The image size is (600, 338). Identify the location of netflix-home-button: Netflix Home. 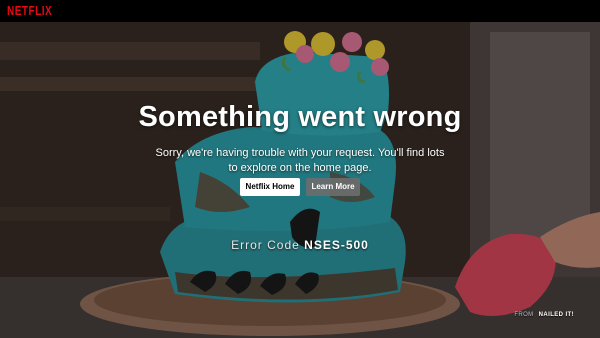
(270, 187).